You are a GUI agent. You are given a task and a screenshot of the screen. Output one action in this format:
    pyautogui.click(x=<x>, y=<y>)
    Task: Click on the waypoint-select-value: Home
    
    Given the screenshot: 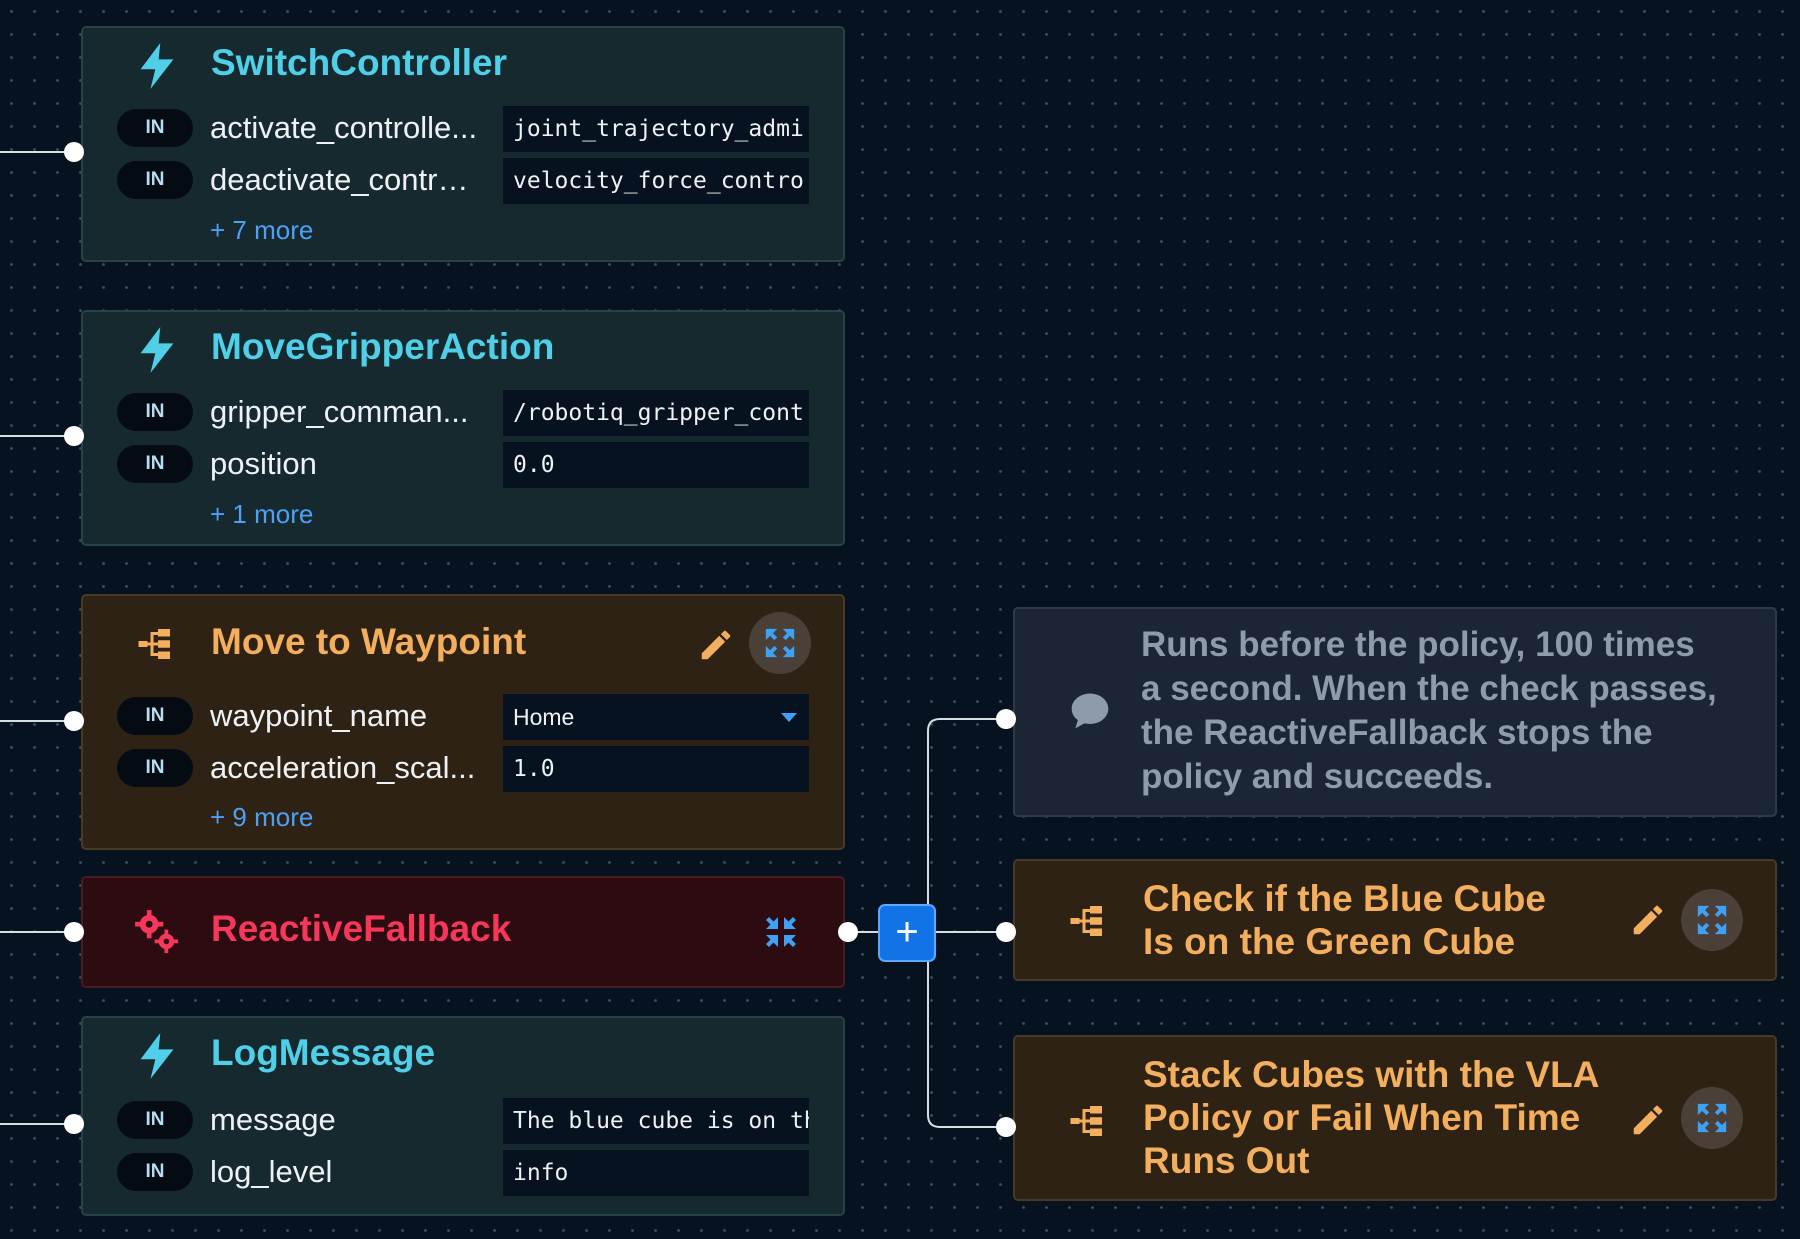 What is the action you would take?
    pyautogui.click(x=544, y=717)
    